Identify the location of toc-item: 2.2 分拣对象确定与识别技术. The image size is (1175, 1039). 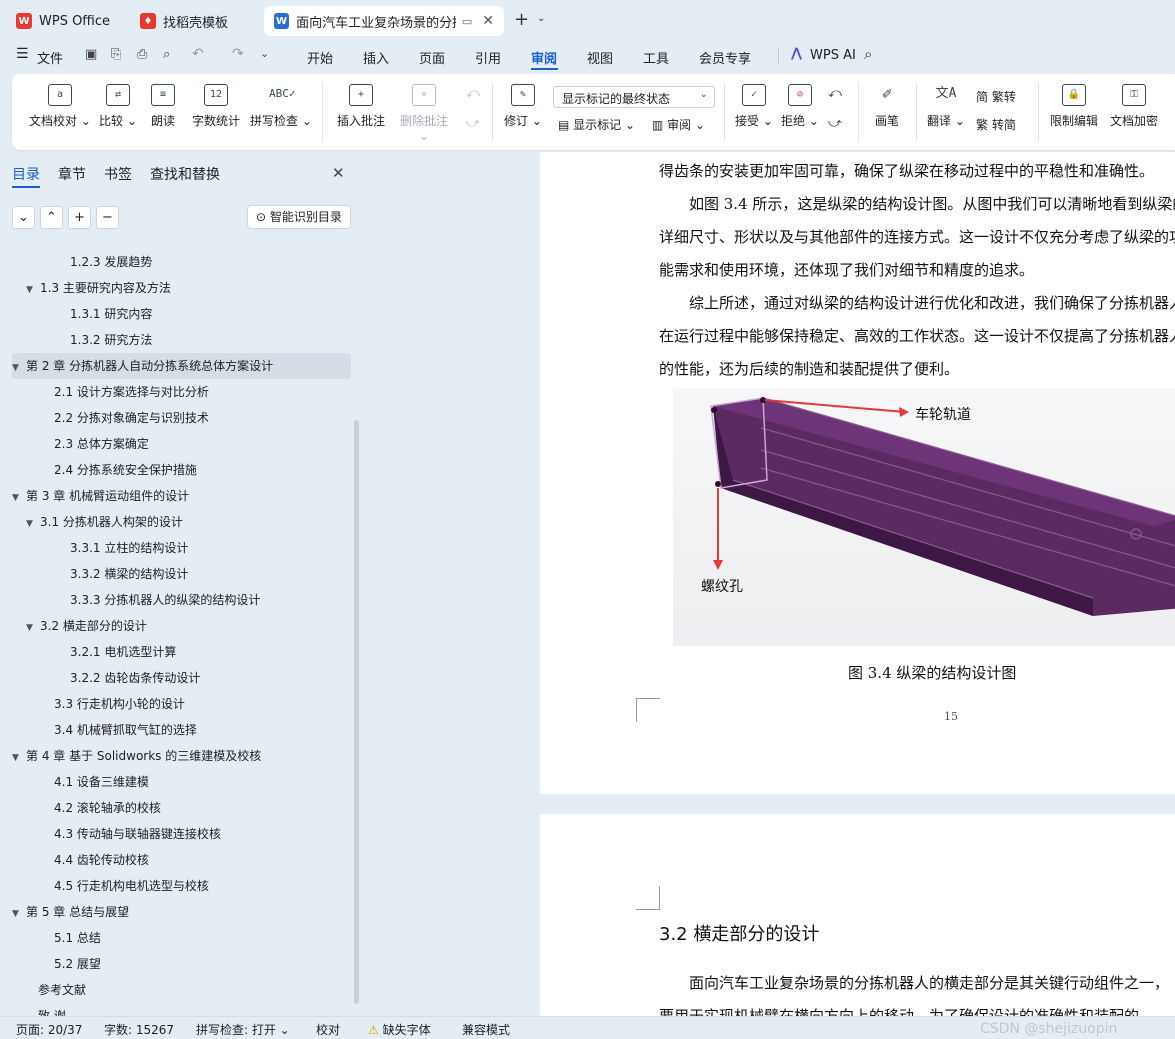
(181, 418).